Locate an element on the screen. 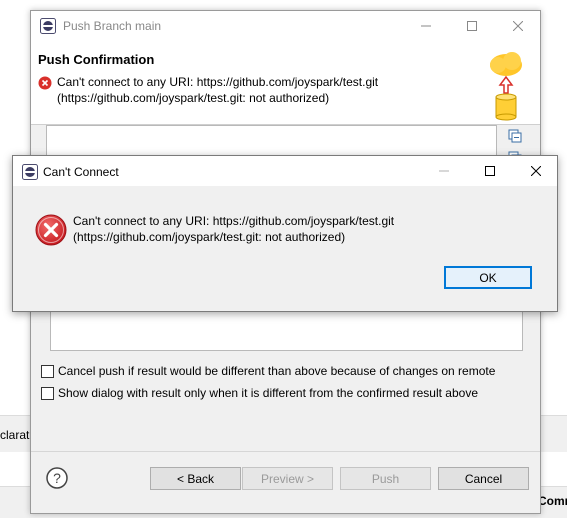 The image size is (567, 518). push-dialog-title: Push Branch main is located at coordinates (112, 26).